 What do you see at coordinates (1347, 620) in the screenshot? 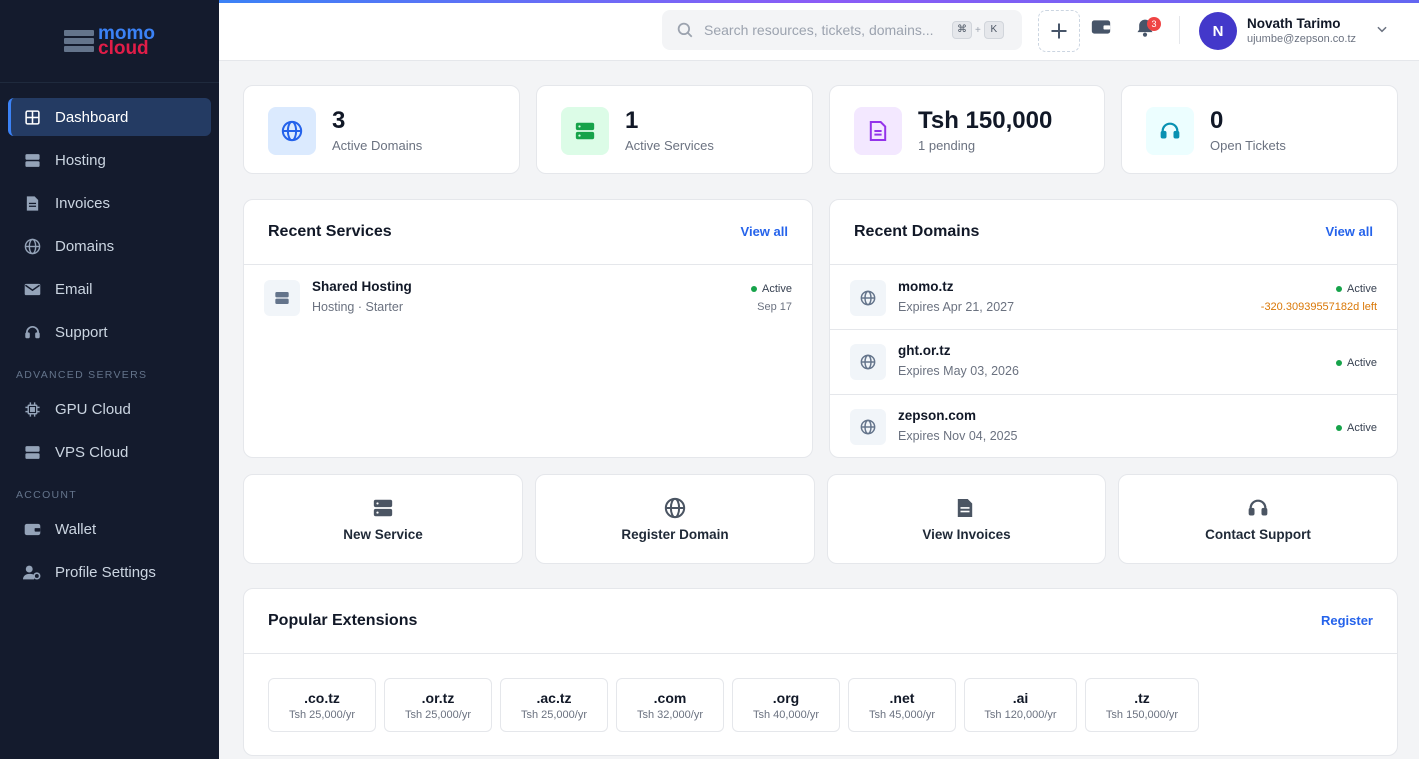
I see `register-link: Register` at bounding box center [1347, 620].